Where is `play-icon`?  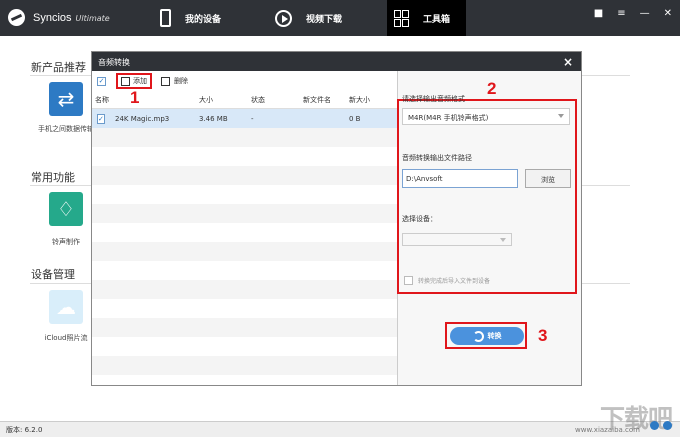
play-icon is located at coordinates (283, 18).